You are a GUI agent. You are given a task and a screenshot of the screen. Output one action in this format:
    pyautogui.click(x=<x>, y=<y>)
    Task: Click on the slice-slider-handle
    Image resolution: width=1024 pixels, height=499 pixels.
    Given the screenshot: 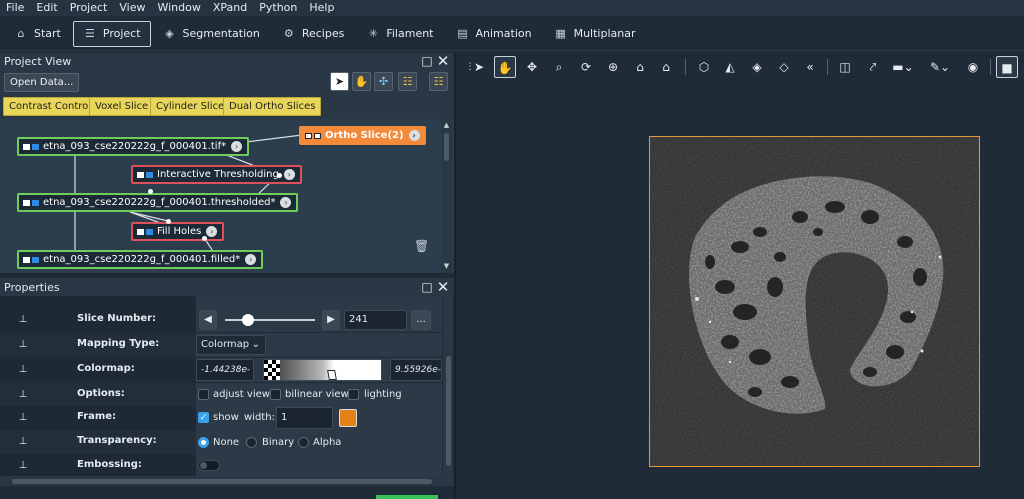 What is the action you would take?
    pyautogui.click(x=247, y=320)
    